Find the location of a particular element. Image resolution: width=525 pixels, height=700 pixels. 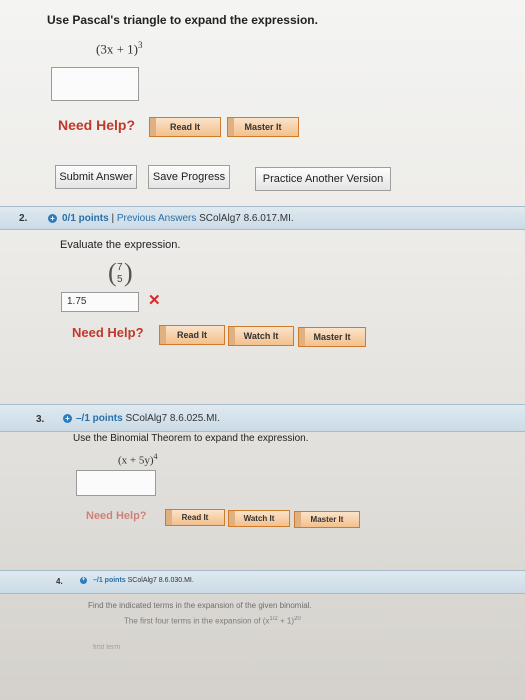

q3-header-text: –/1 points SColAlg7 8.6.025.MI. is located at coordinates (148, 418).